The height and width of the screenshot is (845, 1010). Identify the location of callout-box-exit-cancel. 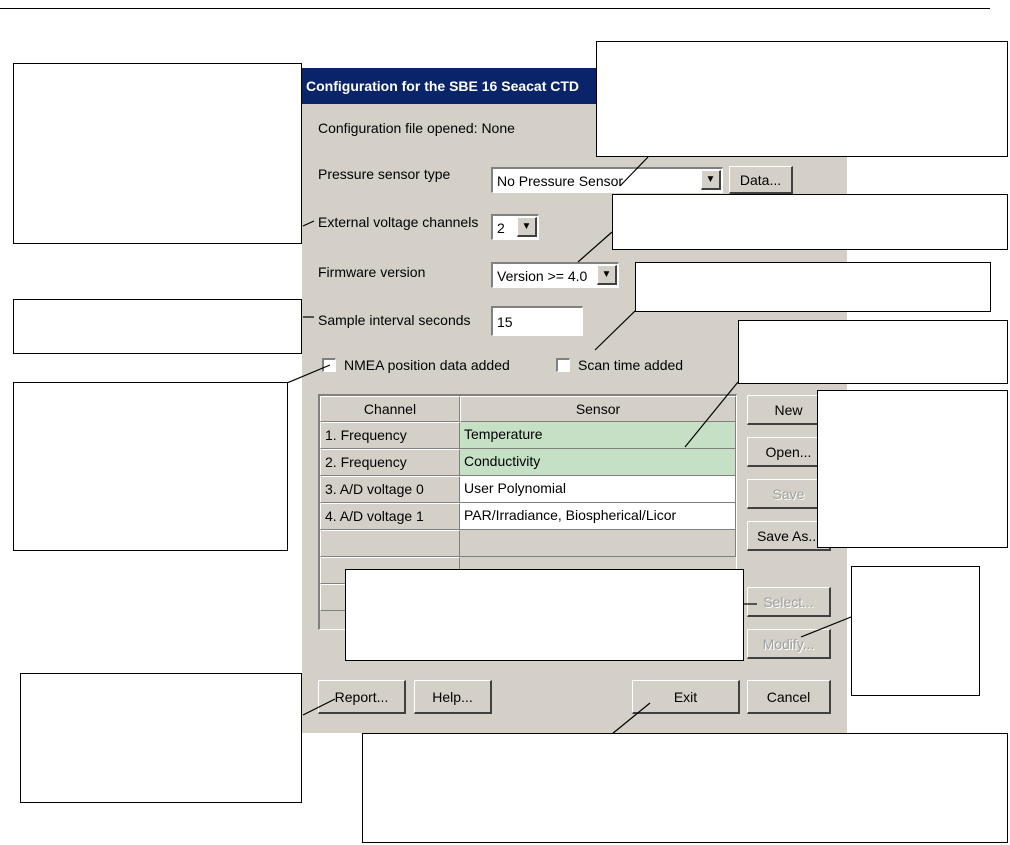
(685, 788).